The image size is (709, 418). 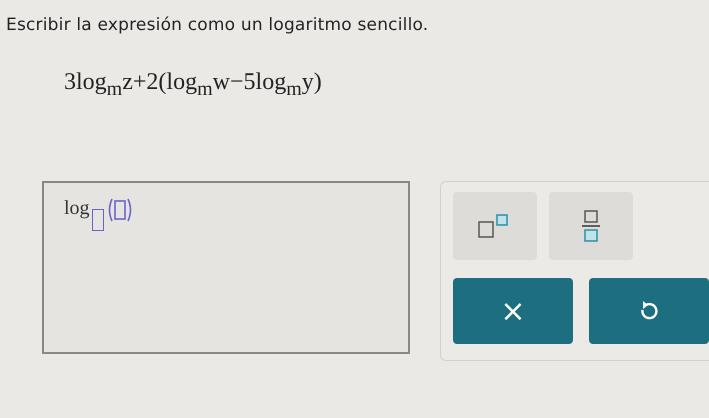 What do you see at coordinates (120, 210) in the screenshot?
I see `argument-placeholder-icon` at bounding box center [120, 210].